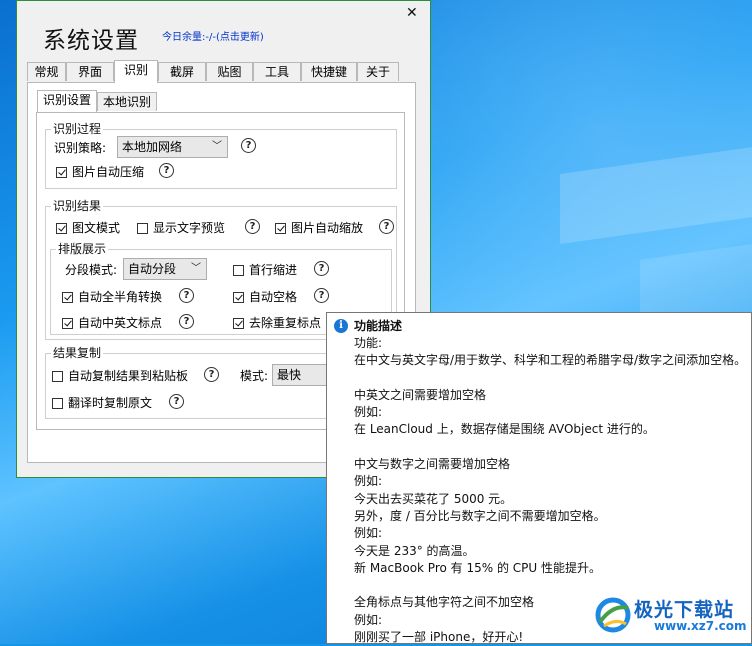 The width and height of the screenshot is (752, 646). Describe the element at coordinates (412, 13) in the screenshot. I see `close-icon: ✕` at that location.